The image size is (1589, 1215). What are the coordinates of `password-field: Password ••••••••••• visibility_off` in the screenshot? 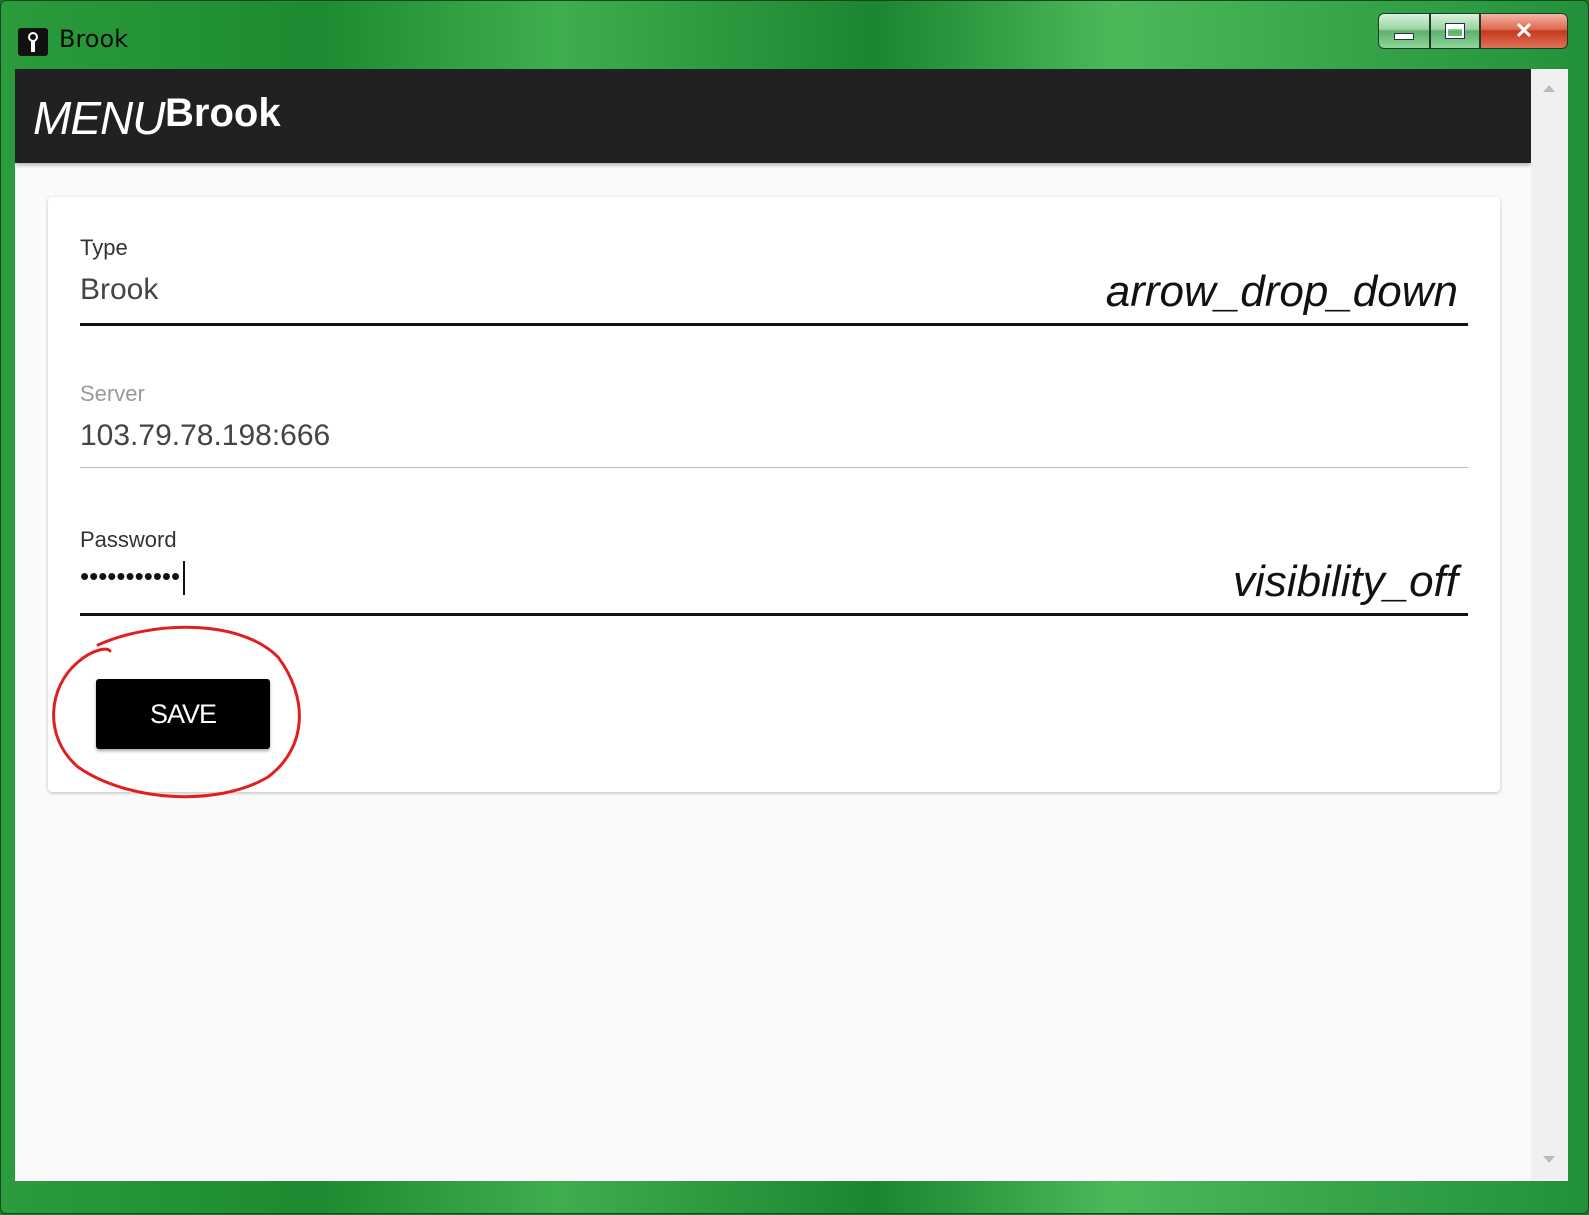 It's located at (774, 574).